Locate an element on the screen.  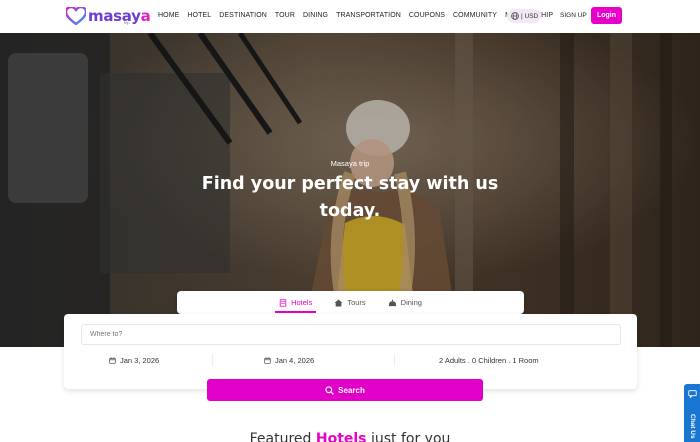
tab-dining-label: Dining is located at coordinates (411, 302).